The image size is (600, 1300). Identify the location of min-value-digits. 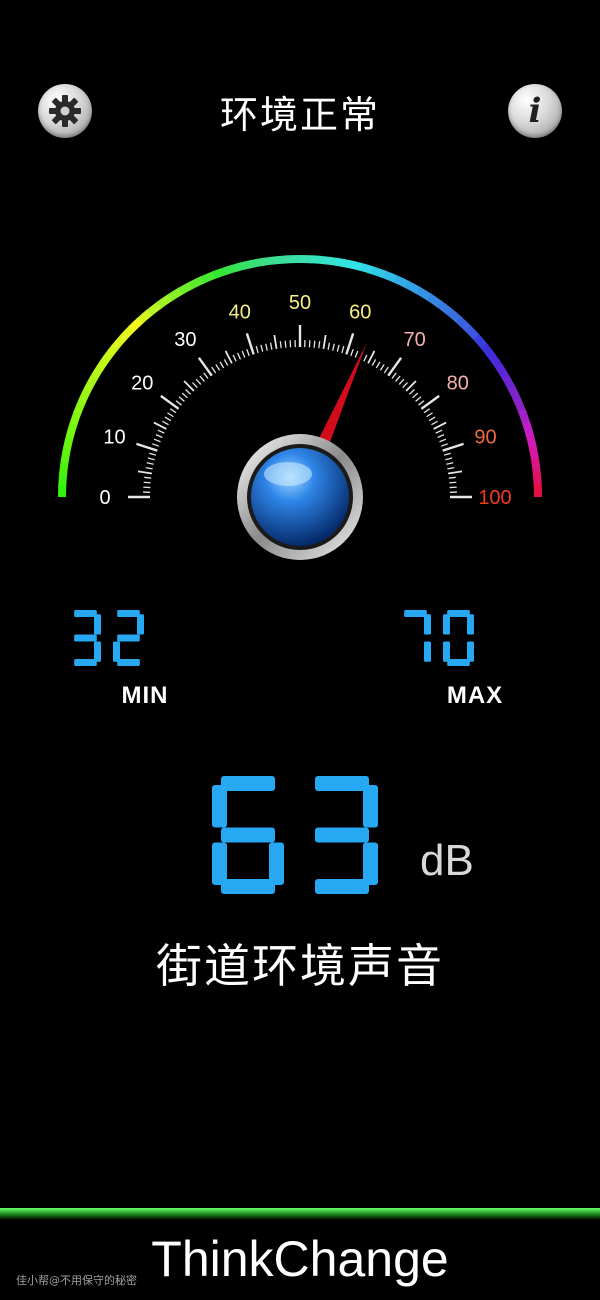
(109, 638).